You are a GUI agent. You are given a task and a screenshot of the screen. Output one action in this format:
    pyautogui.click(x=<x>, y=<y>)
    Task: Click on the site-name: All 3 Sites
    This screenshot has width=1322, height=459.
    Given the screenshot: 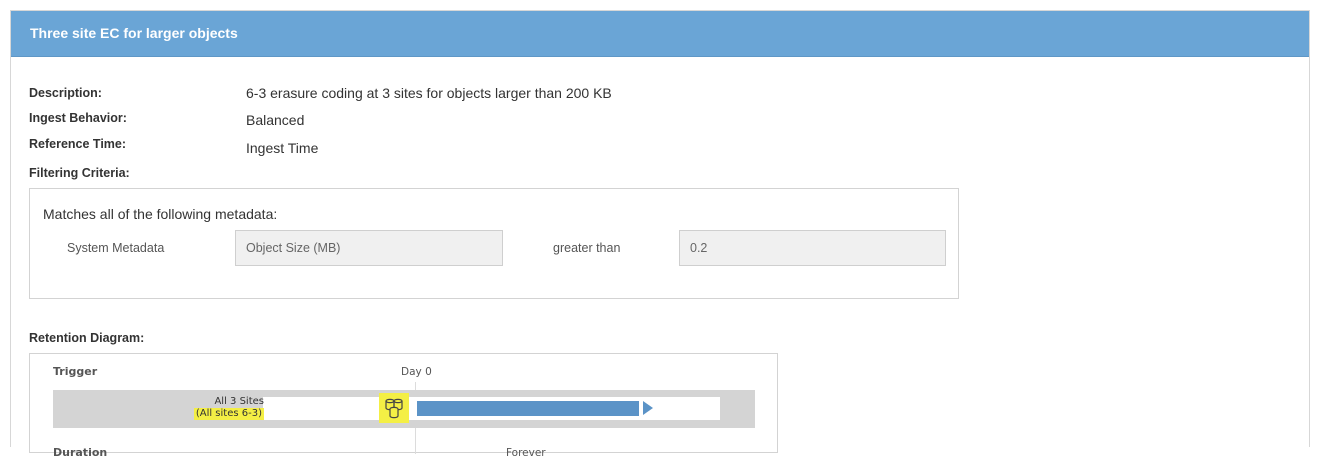 What is the action you would take?
    pyautogui.click(x=239, y=401)
    